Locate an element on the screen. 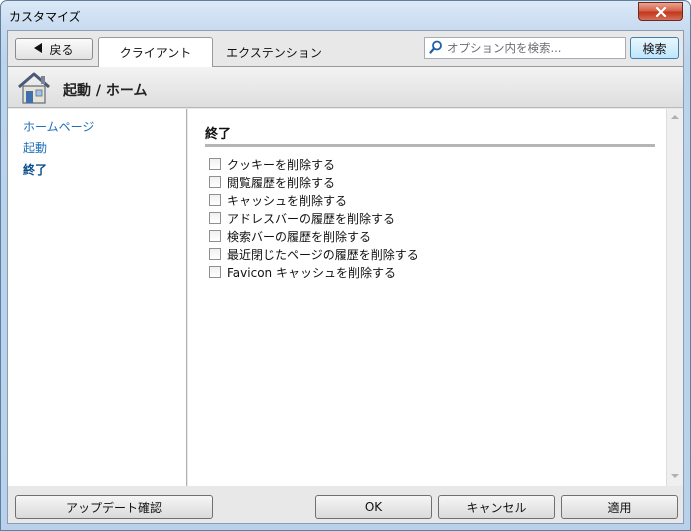 Image resolution: width=691 pixels, height=531 pixels. checkbox-label: 最近閉じたページの履歴を削除する is located at coordinates (323, 254).